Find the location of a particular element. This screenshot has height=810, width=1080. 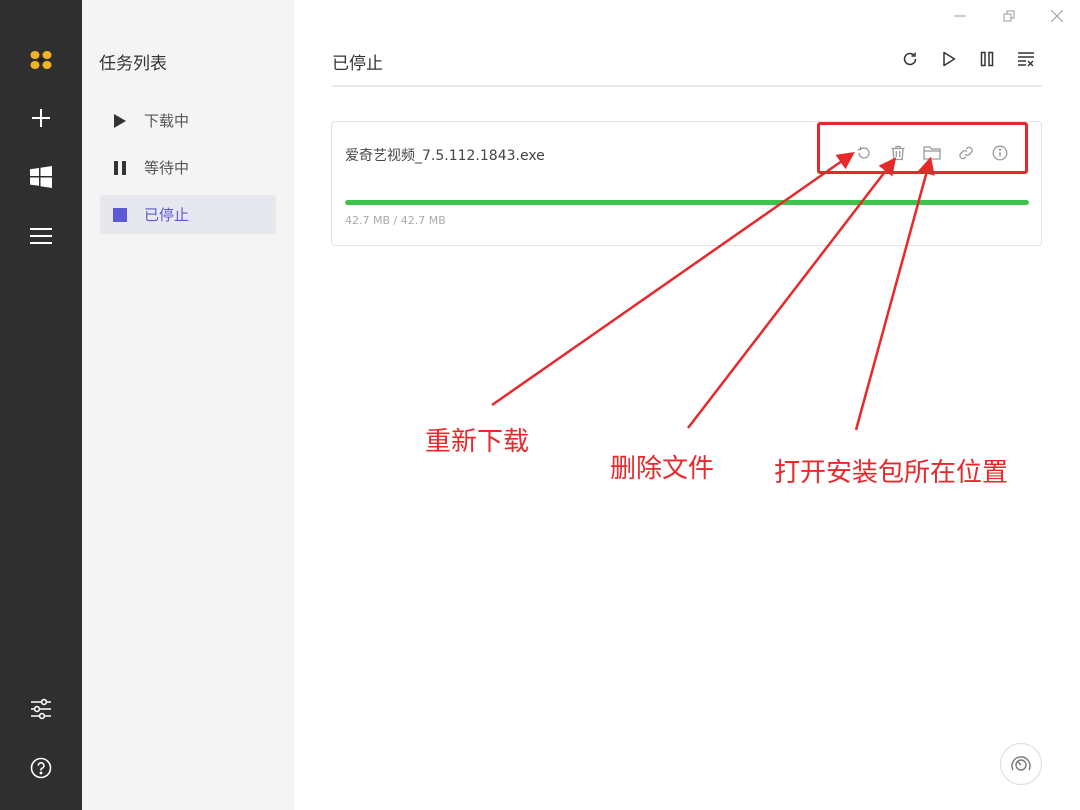

header-divider is located at coordinates (687, 86).